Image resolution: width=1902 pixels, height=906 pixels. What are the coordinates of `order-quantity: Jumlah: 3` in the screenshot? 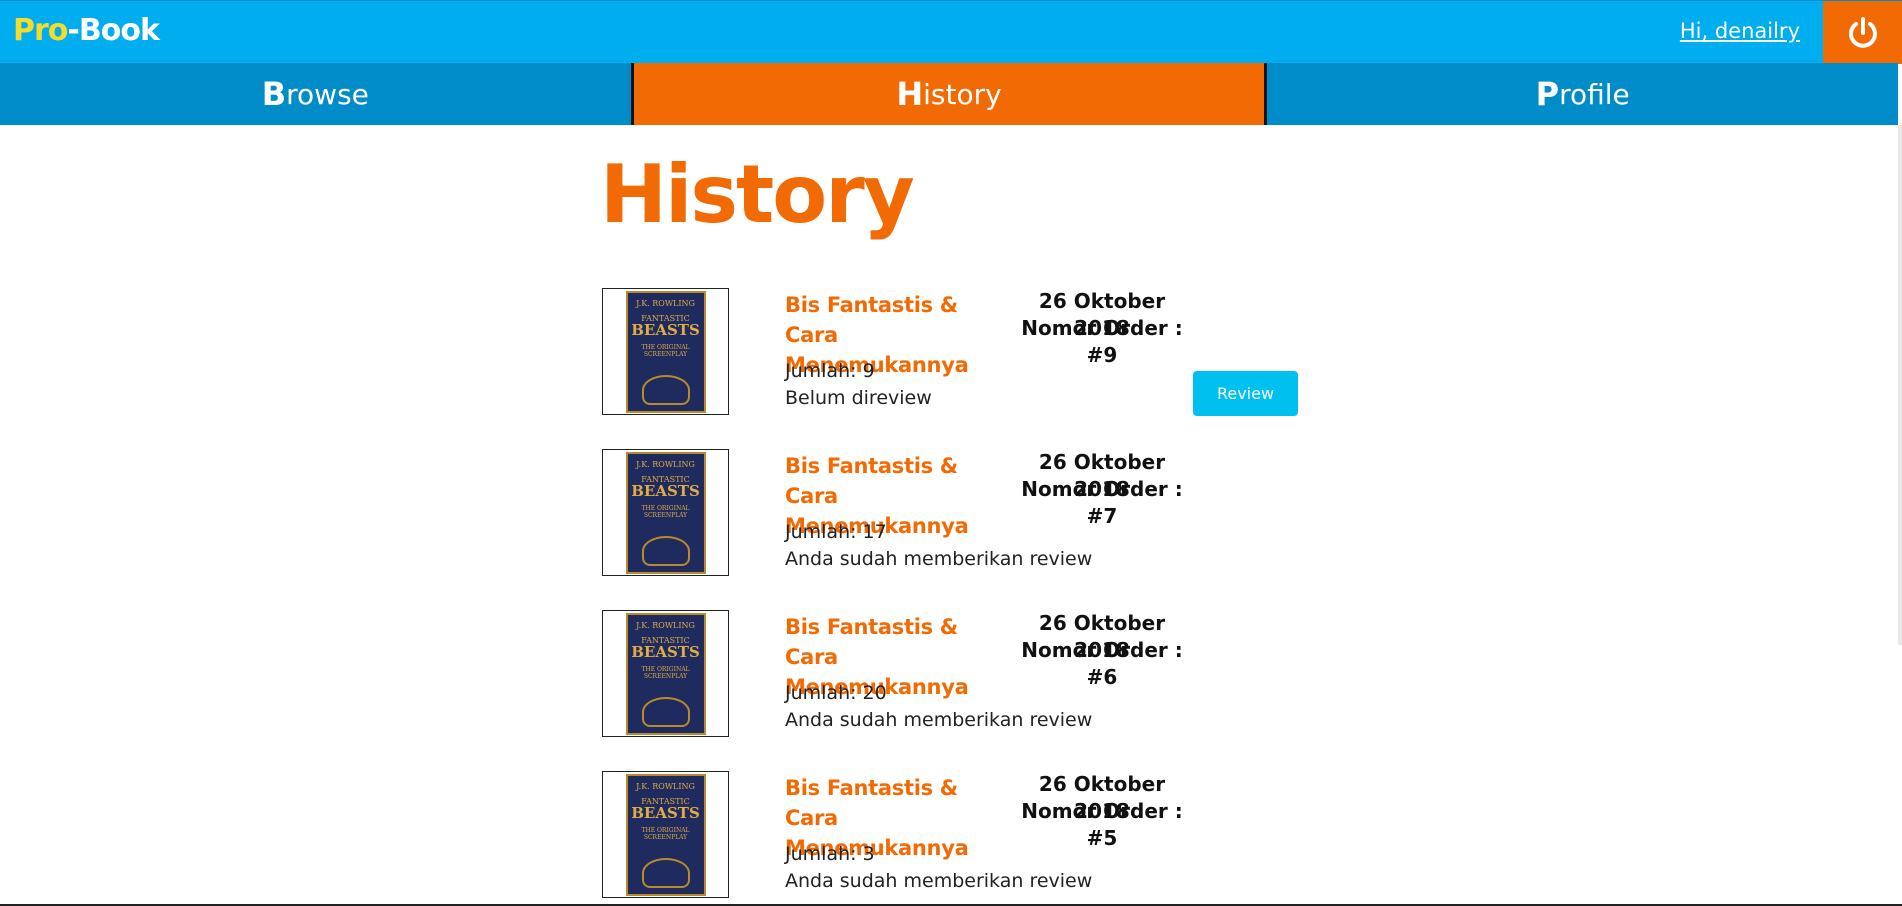 It's located at (830, 854).